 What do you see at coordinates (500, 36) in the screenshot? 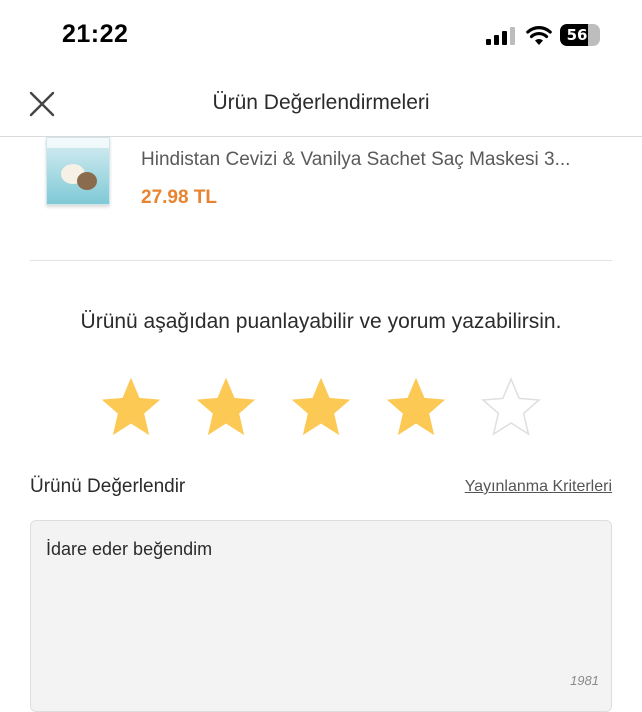
I see `cellular-signal-icon` at bounding box center [500, 36].